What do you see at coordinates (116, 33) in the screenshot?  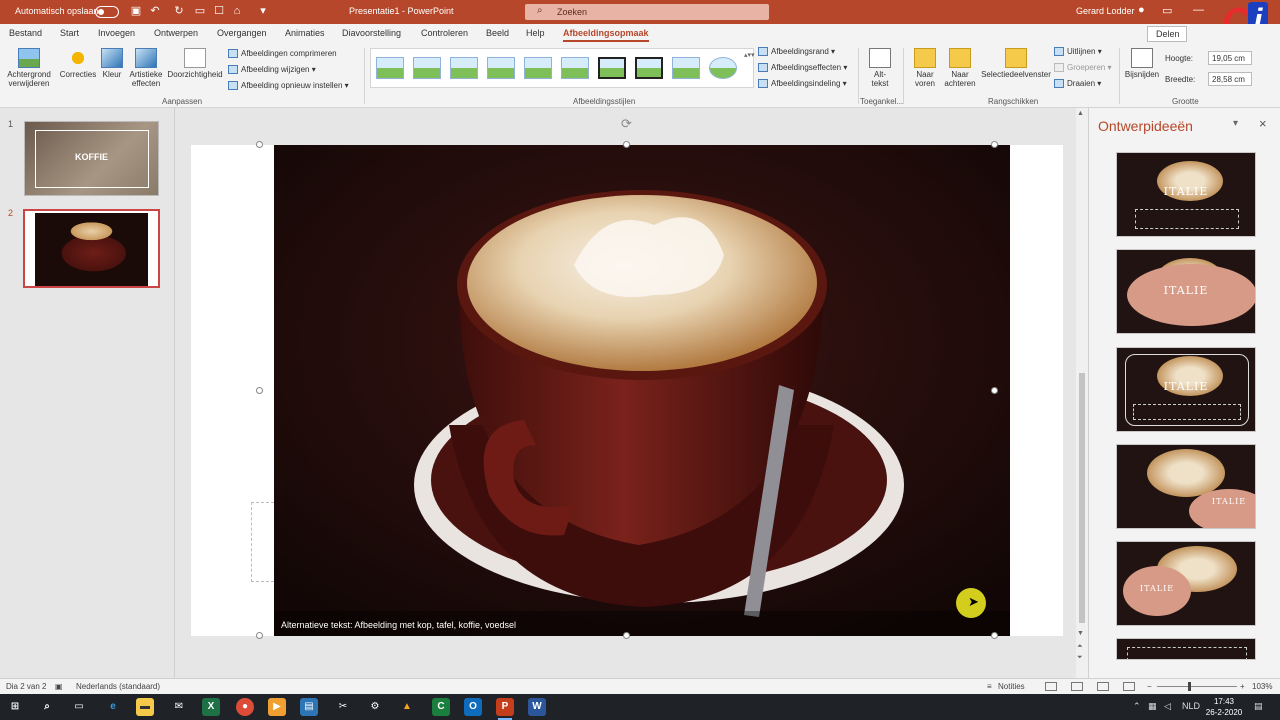 I see `tab-invoegen: Invoegen` at bounding box center [116, 33].